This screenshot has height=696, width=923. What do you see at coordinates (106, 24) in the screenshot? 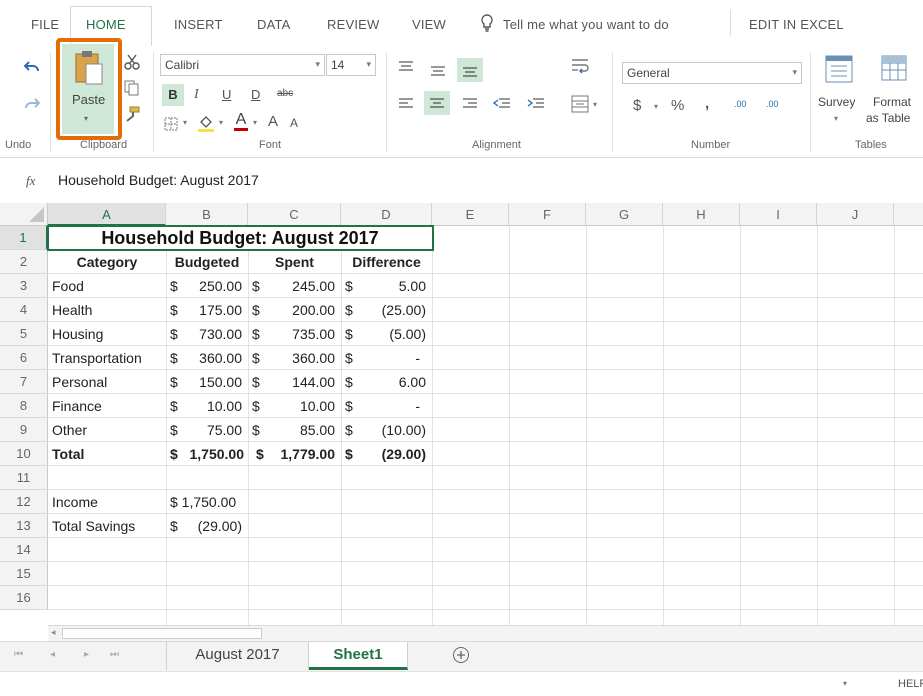
I see `tab-home: HOME` at bounding box center [106, 24].